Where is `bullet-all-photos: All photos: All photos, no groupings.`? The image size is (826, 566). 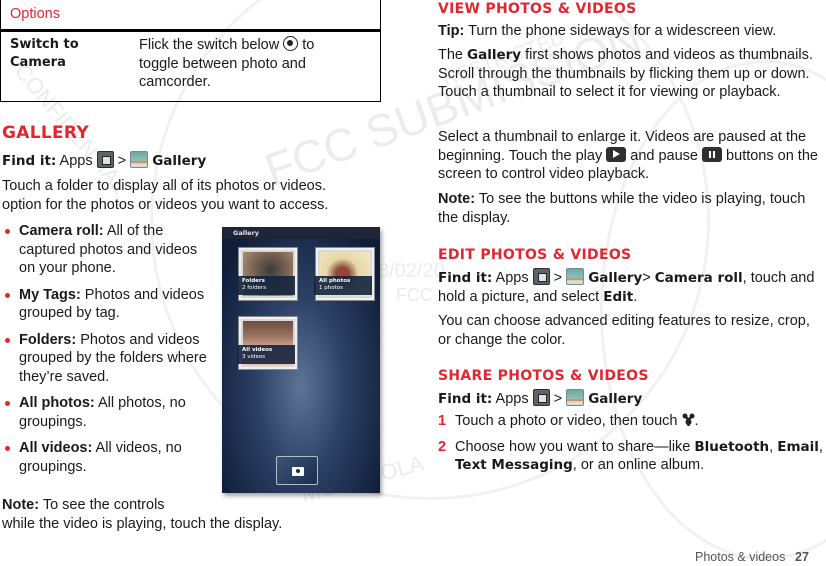
bullet-all-photos: All photos: All photos, no groupings. is located at coordinates (105, 412).